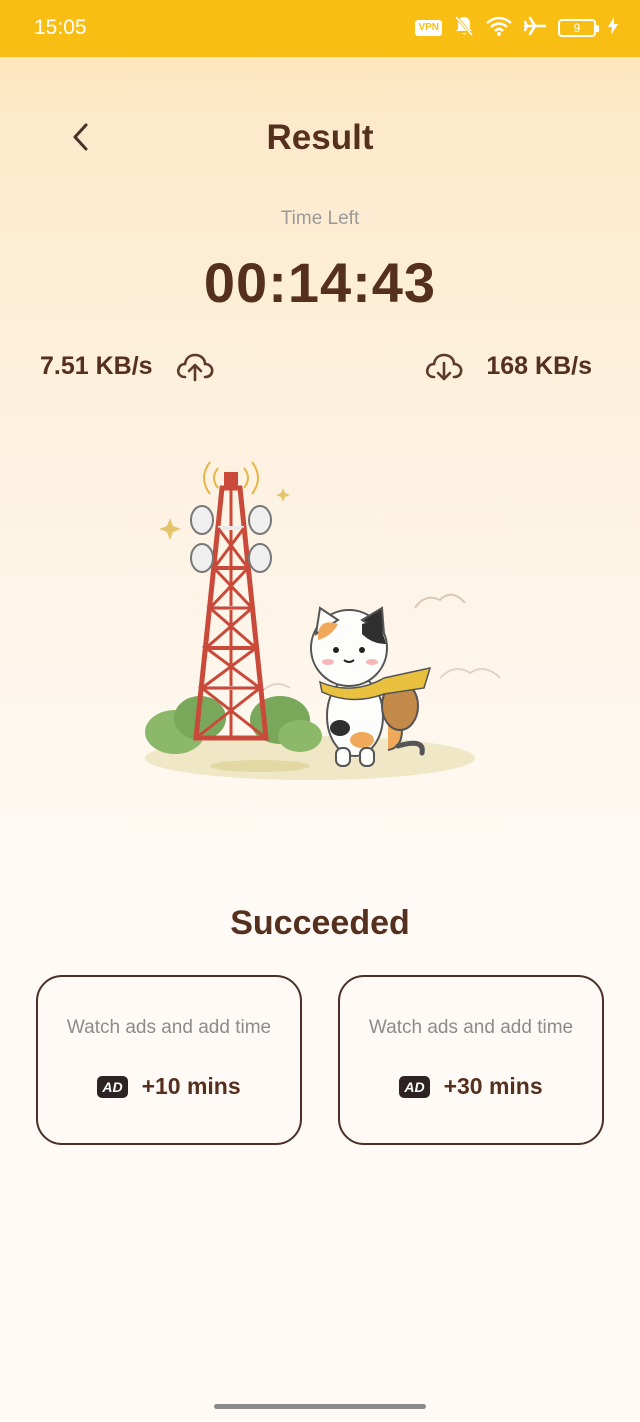 This screenshot has height=1422, width=640. I want to click on ad-card-amount: +10 mins, so click(191, 1086).